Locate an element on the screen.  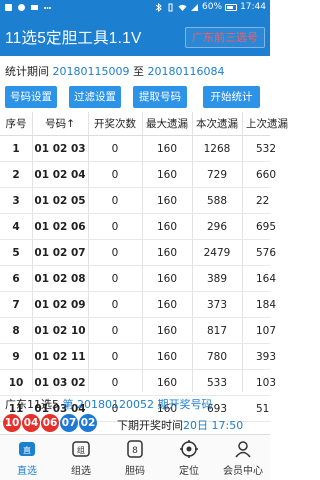
cell-last-miss: 164 is located at coordinates (266, 278).